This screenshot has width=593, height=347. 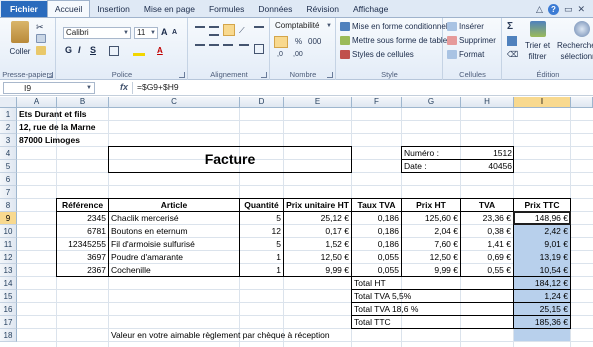 I want to click on sort-filter-button: Trier et filtrer, so click(x=537, y=41).